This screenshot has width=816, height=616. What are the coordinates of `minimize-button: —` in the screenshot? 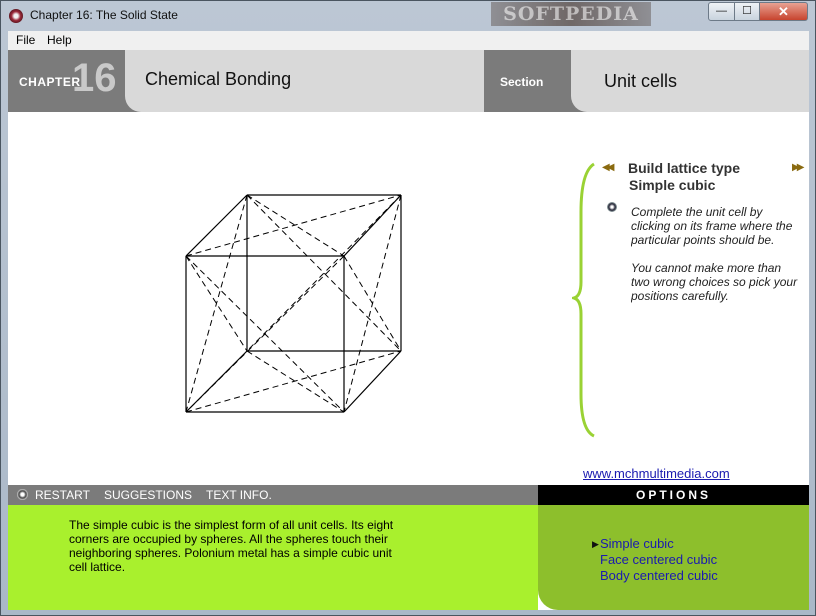 It's located at (721, 11).